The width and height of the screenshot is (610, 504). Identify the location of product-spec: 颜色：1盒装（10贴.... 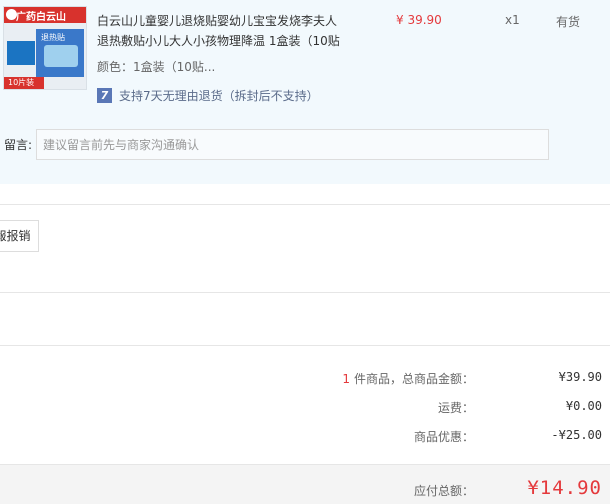
(156, 67).